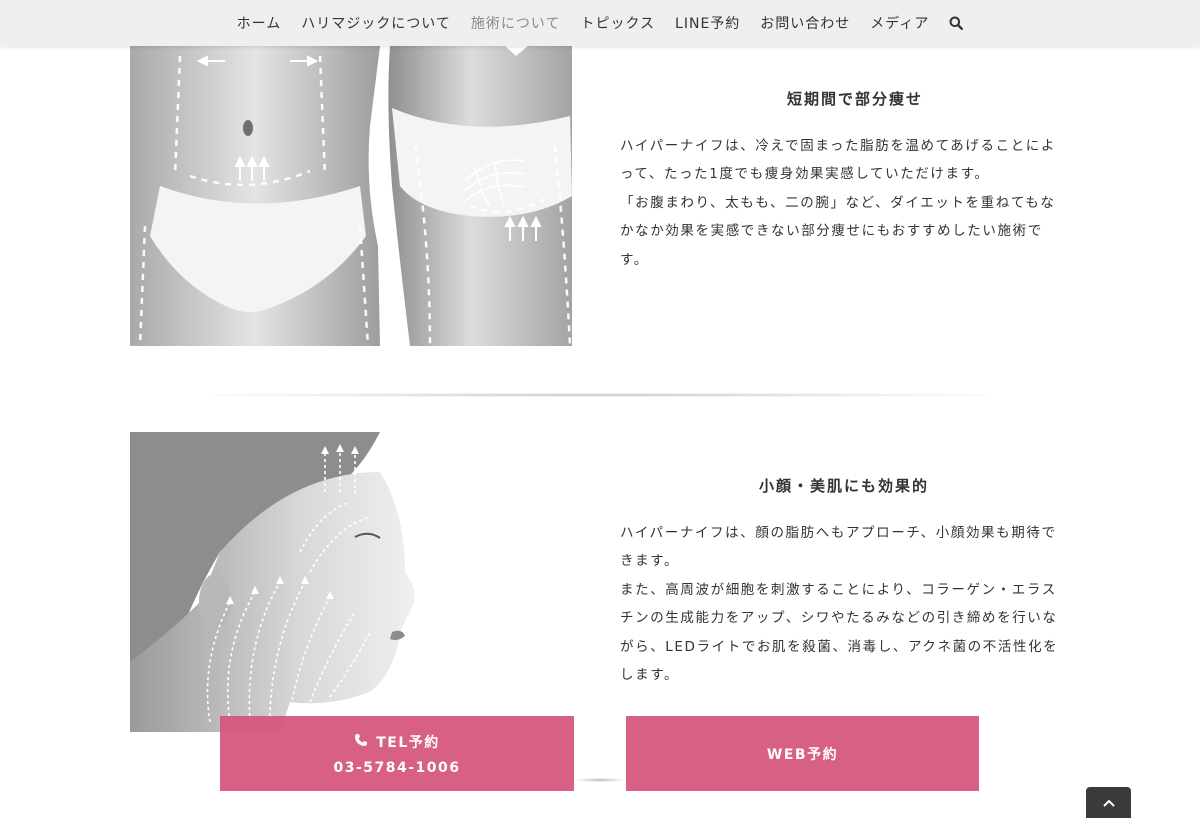  What do you see at coordinates (899, 23) in the screenshot?
I see `nav-item-media: メディア` at bounding box center [899, 23].